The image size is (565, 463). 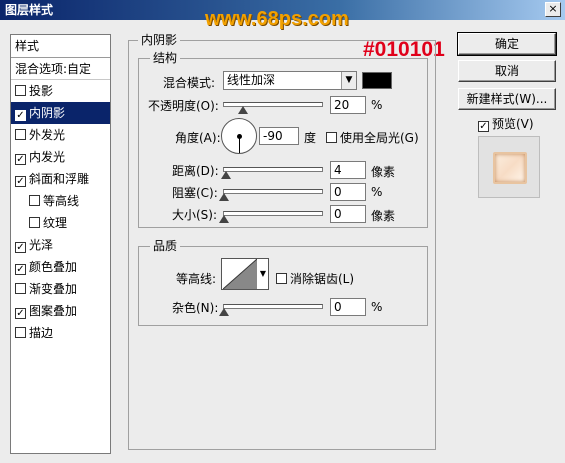 I want to click on style-item-label: 描边, so click(x=41, y=333).